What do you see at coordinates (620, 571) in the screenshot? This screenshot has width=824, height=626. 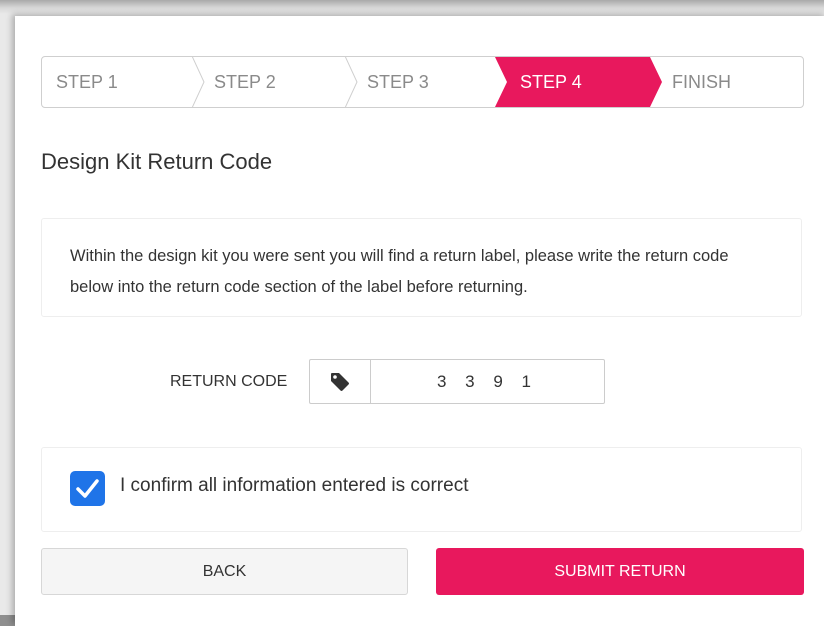 I see `submit-return-button: SUBMIT RETURN` at bounding box center [620, 571].